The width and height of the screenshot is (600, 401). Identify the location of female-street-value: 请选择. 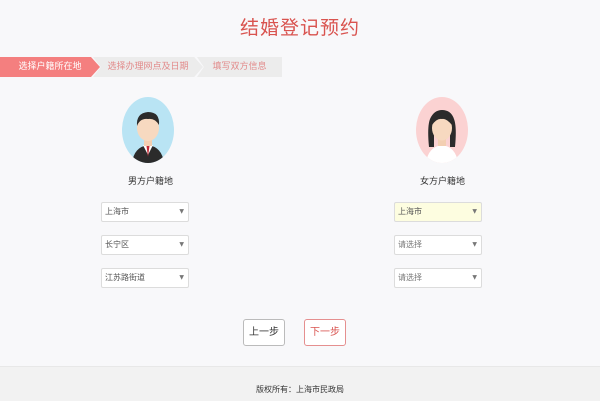
(410, 277).